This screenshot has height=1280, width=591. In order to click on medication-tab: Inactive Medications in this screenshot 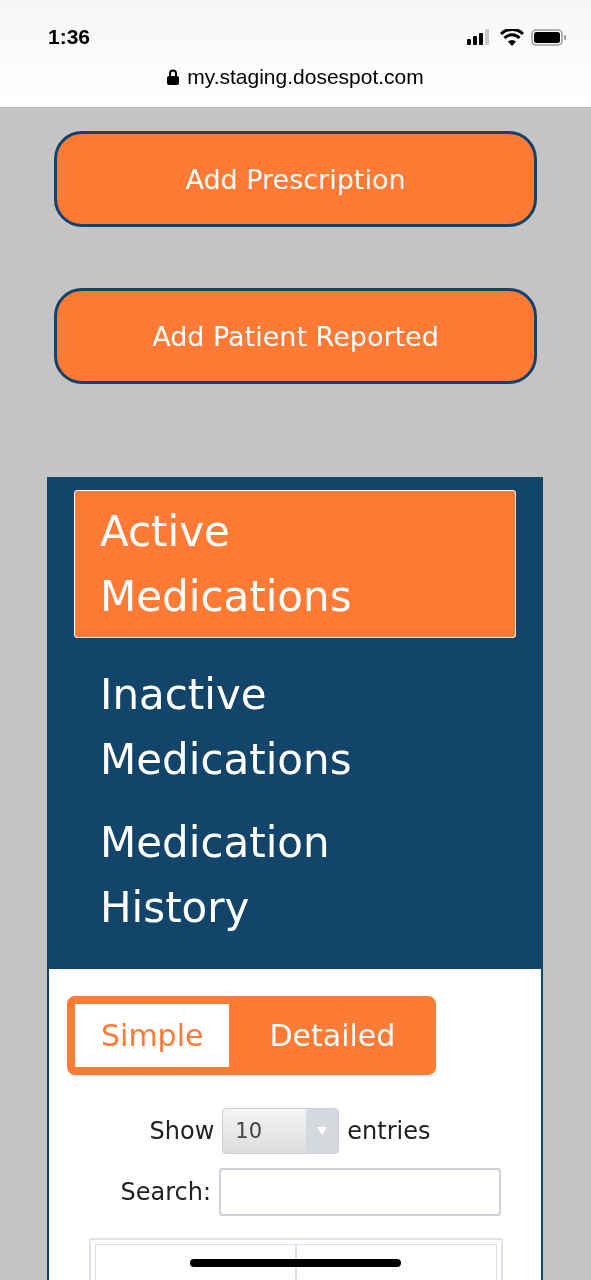, I will do `click(250, 727)`.